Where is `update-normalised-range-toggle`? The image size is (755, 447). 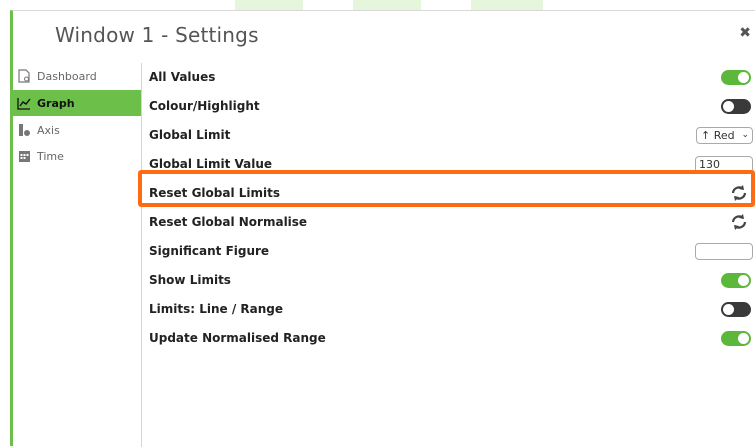 update-normalised-range-toggle is located at coordinates (736, 338).